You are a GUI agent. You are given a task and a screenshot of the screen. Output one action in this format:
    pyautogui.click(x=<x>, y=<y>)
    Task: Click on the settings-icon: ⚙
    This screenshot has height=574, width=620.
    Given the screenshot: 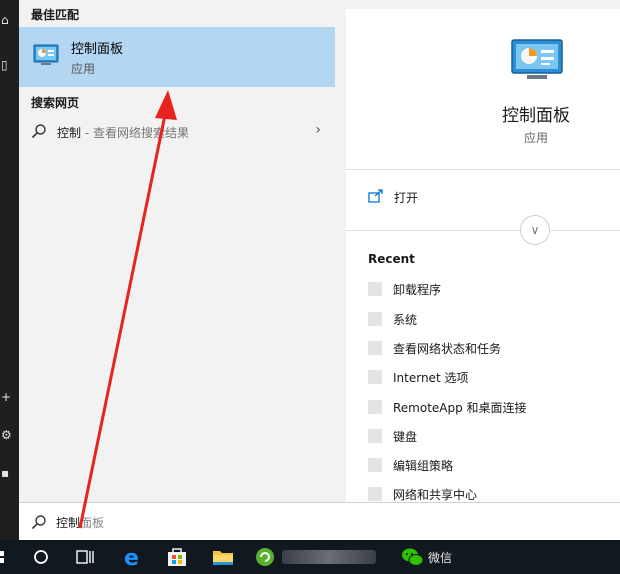 What is the action you would take?
    pyautogui.click(x=9, y=435)
    